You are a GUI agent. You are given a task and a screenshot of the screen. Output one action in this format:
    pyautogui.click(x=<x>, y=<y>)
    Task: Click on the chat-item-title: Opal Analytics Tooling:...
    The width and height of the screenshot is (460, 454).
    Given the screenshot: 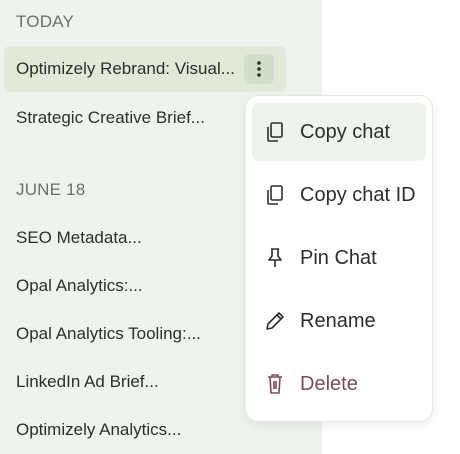 What is the action you would take?
    pyautogui.click(x=108, y=333)
    